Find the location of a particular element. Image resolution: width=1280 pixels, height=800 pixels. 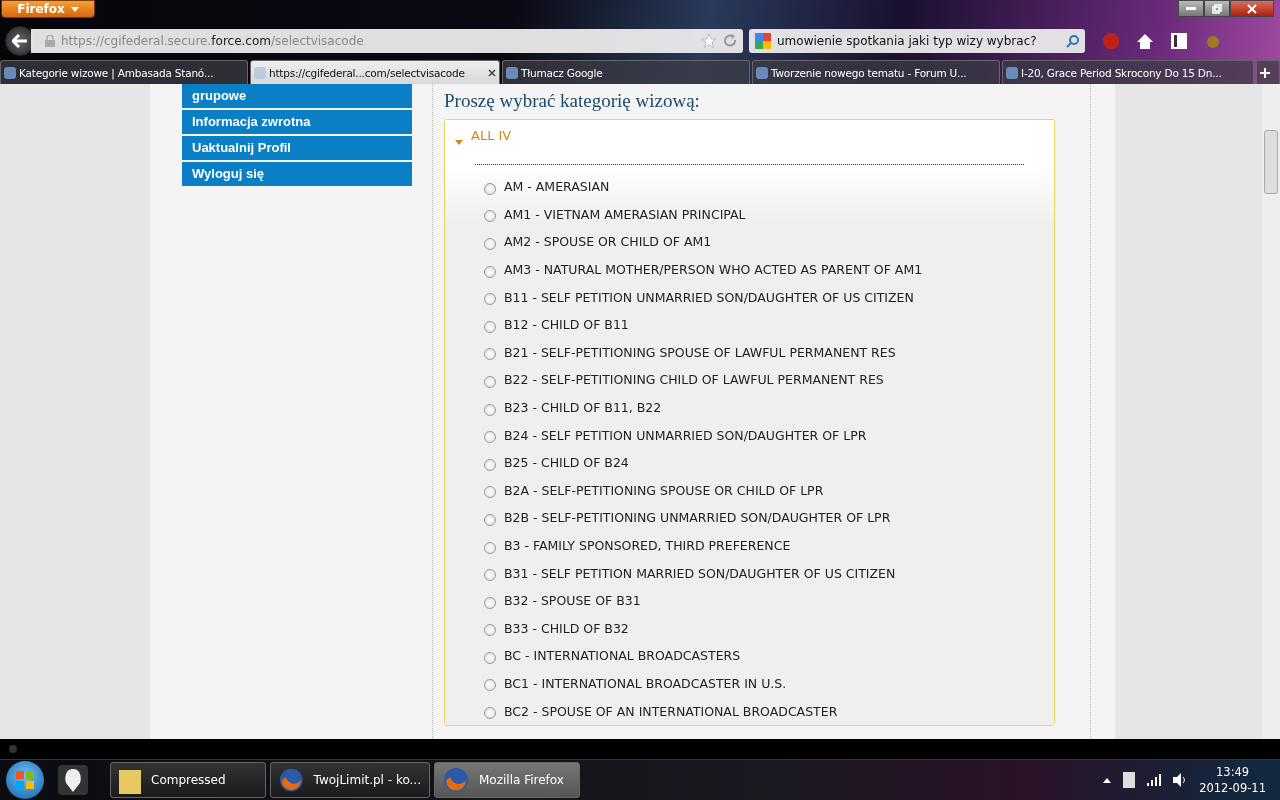

sidebar-link: grupowe is located at coordinates (297, 96).